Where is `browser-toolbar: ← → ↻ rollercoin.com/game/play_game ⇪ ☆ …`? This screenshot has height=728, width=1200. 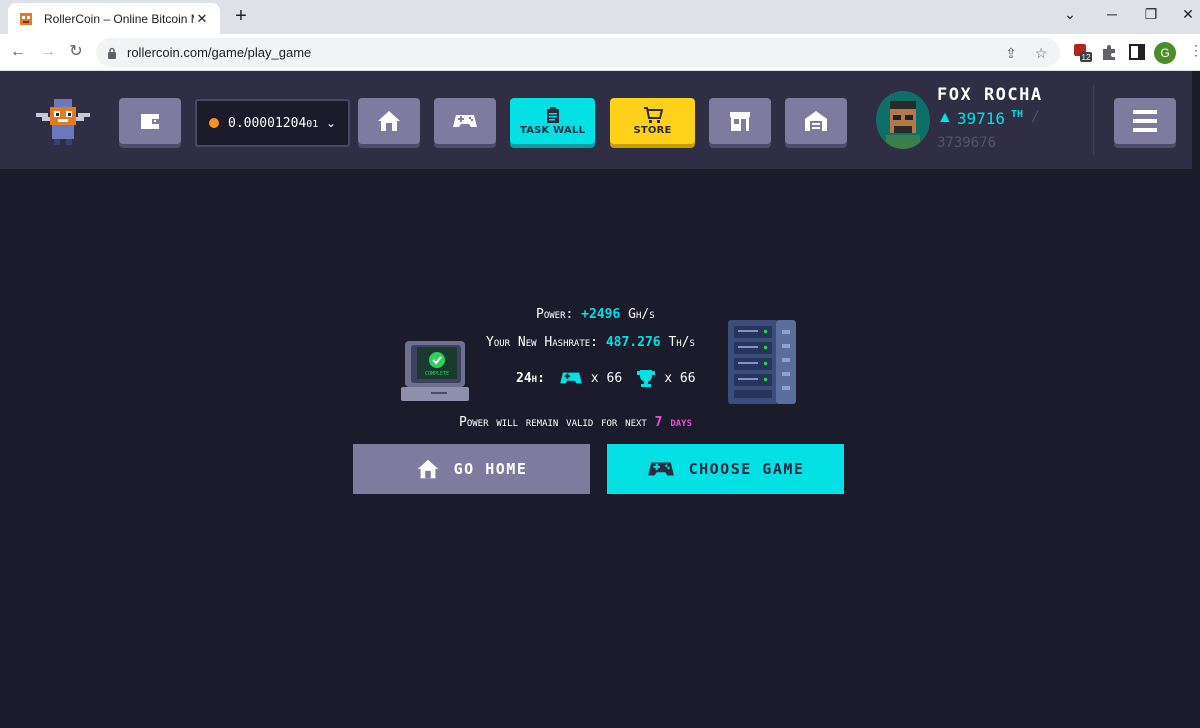 browser-toolbar: ← → ↻ rollercoin.com/game/play_game ⇪ ☆ … is located at coordinates (600, 52).